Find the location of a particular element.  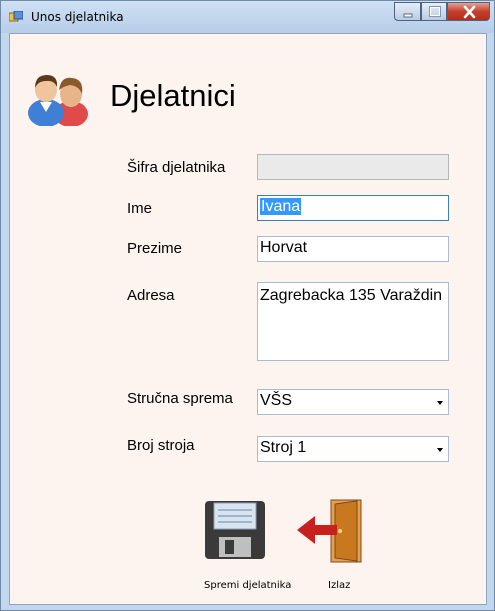

save-button-label: Spremi djelatnika is located at coordinates (248, 585).